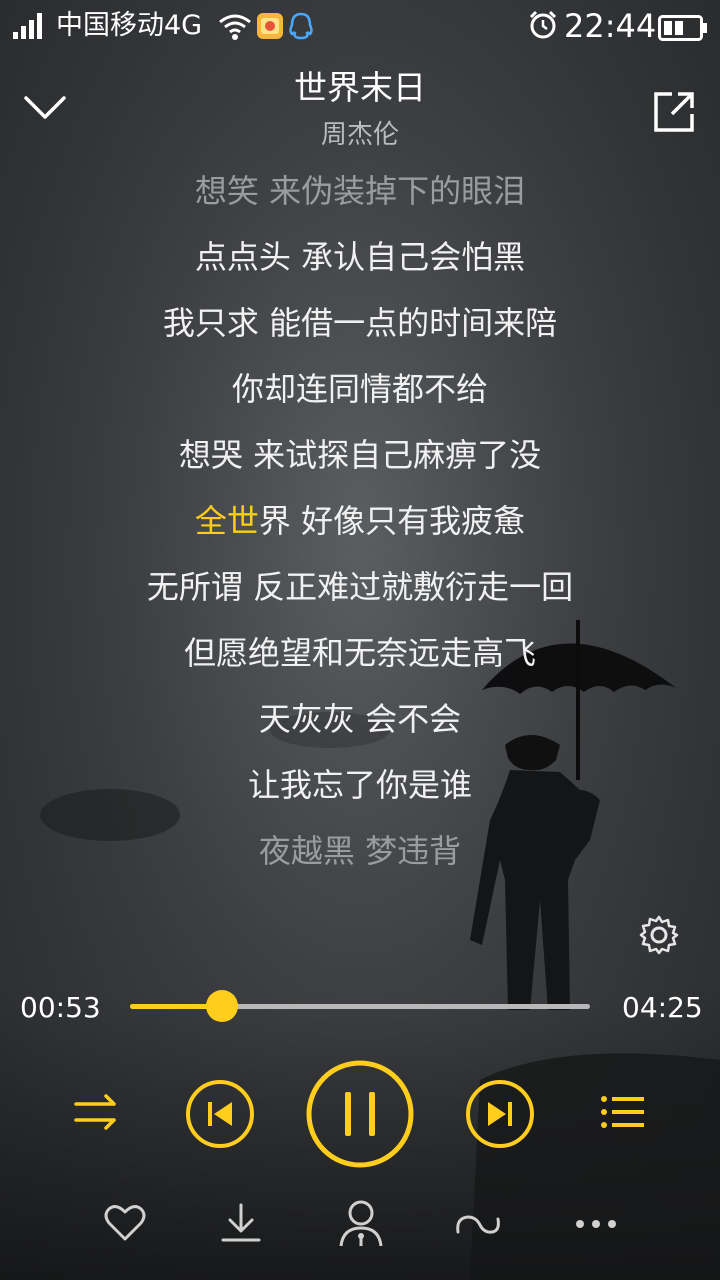  Describe the element at coordinates (360, 719) in the screenshot. I see `lyric-line: 天灰灰 会不会` at that location.